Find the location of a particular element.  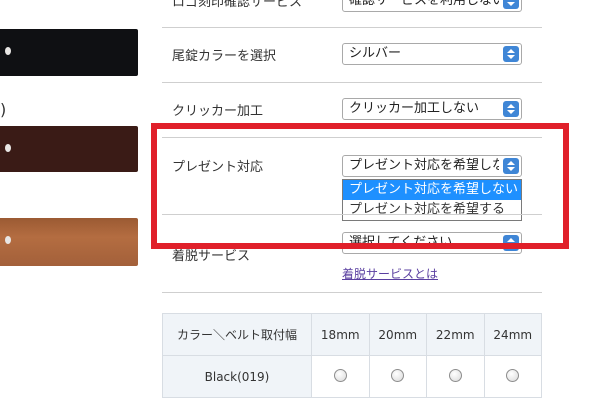

table-row: Black(019) is located at coordinates (352, 376).